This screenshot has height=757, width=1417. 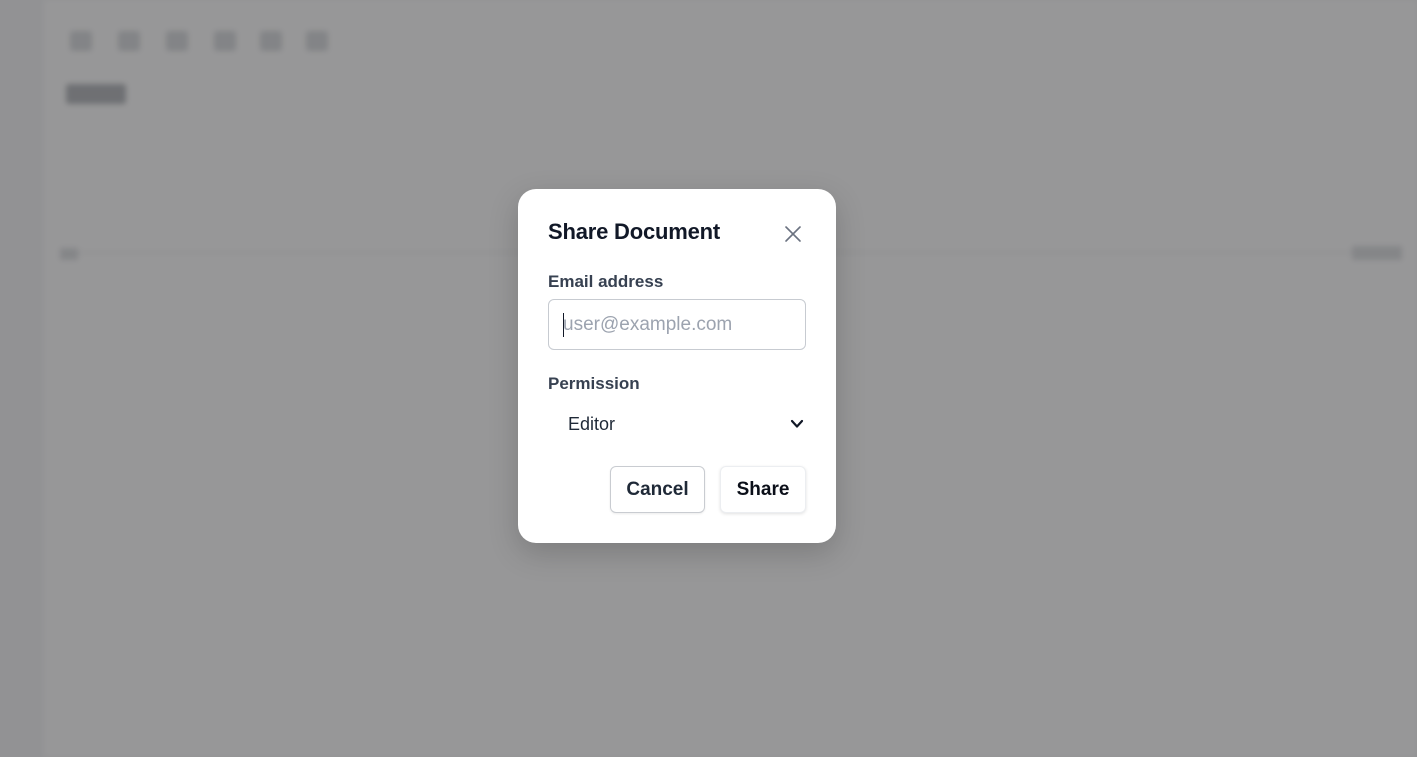 I want to click on permission-label: Permission, so click(x=594, y=383).